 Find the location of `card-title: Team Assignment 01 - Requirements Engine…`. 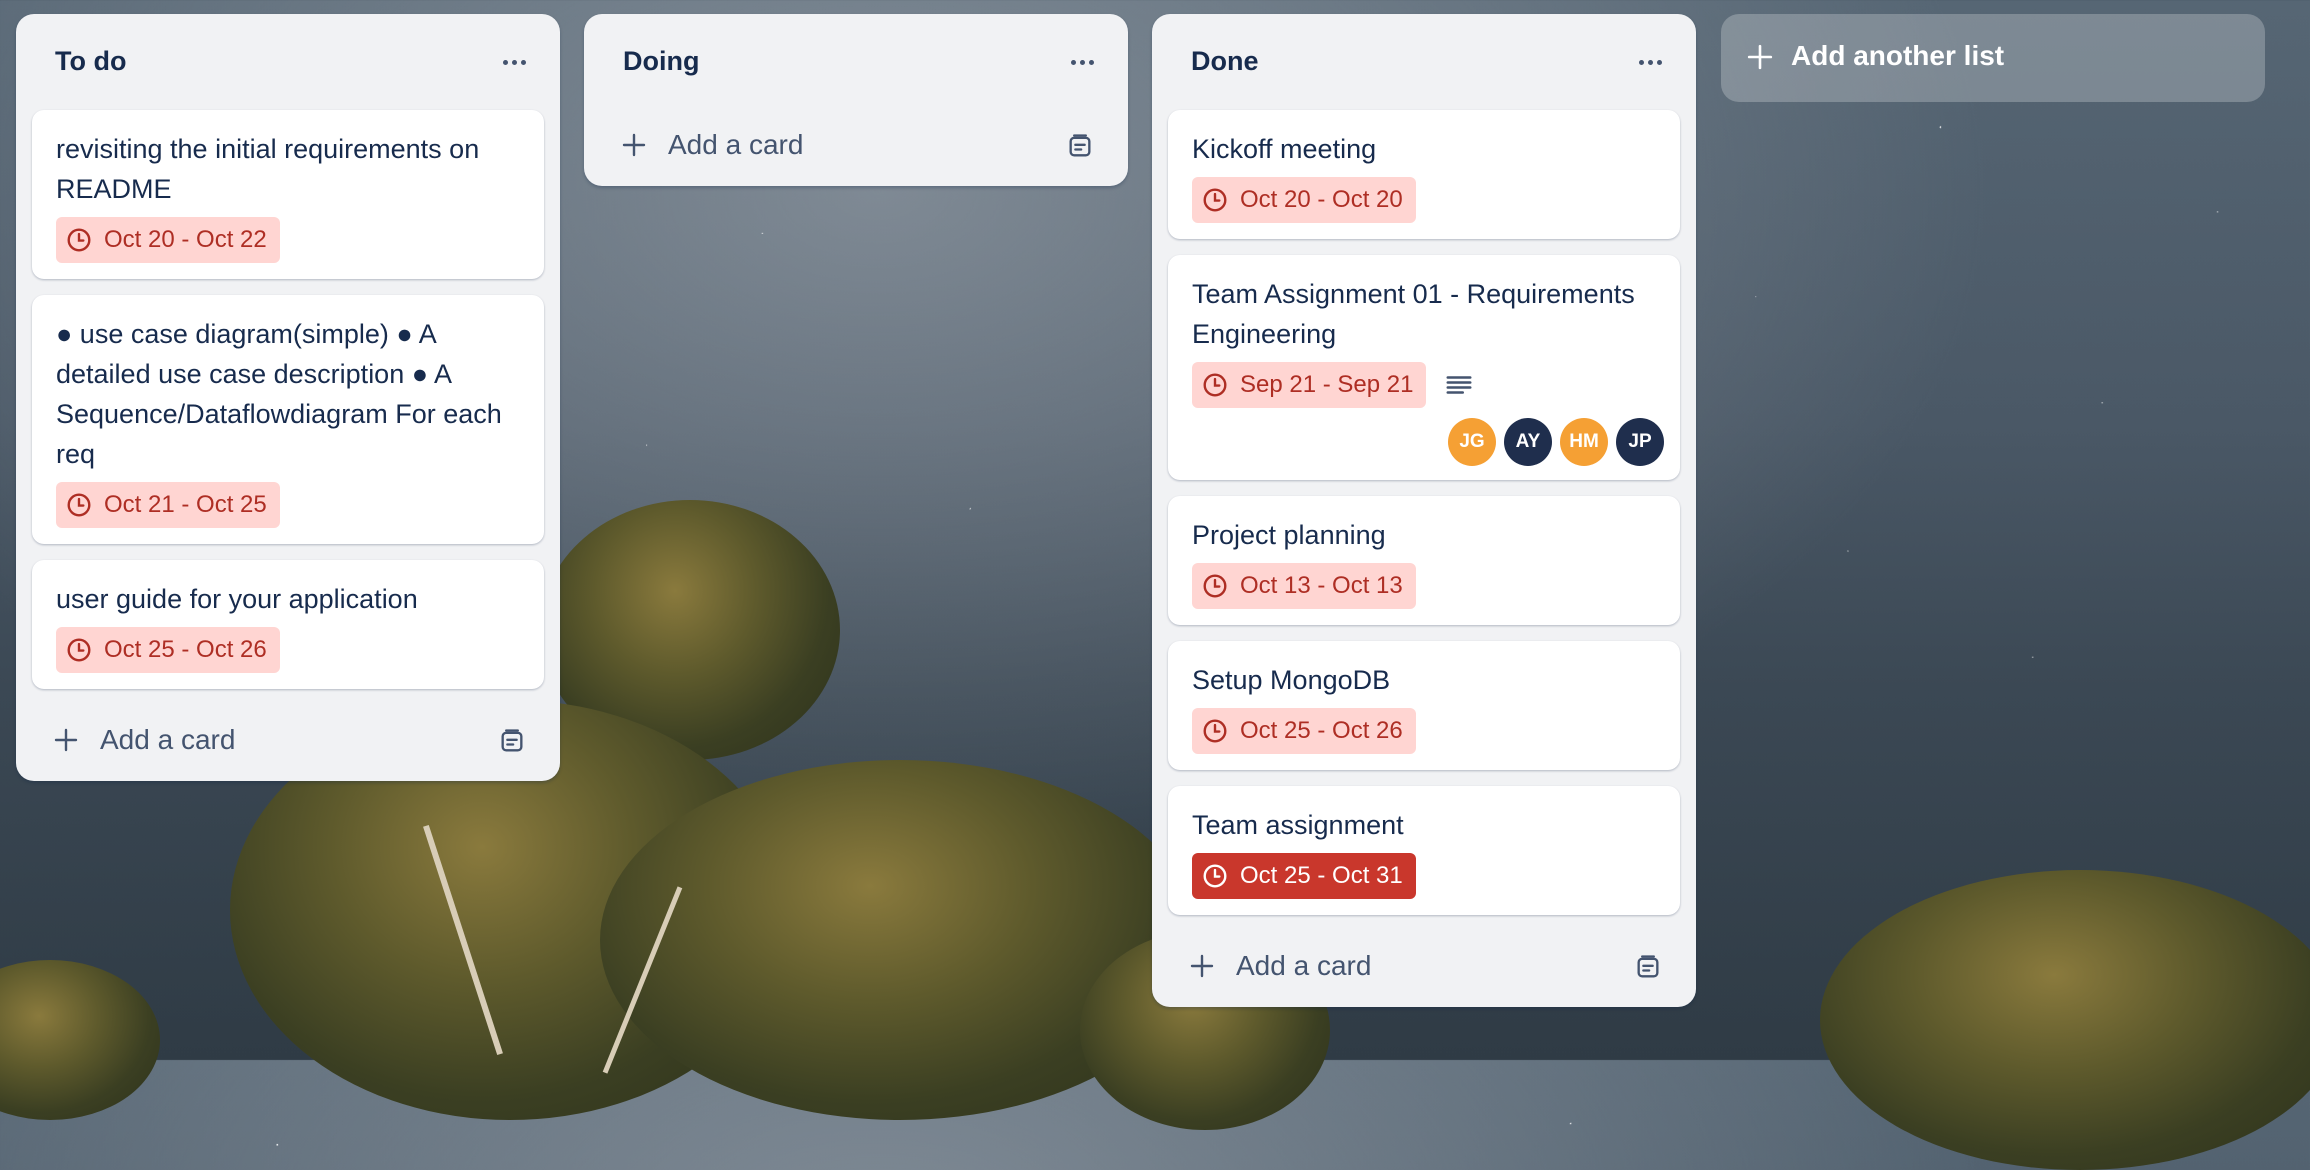

card-title: Team Assignment 01 - Requirements Engine… is located at coordinates (1413, 314).